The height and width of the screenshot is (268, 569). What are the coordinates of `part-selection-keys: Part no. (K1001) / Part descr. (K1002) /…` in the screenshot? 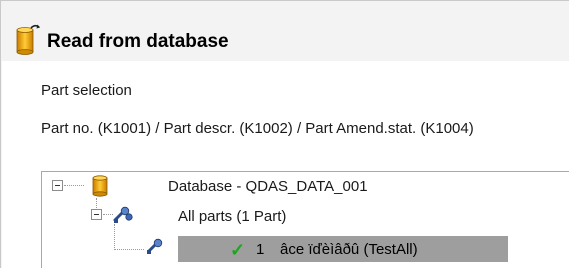 It's located at (257, 128).